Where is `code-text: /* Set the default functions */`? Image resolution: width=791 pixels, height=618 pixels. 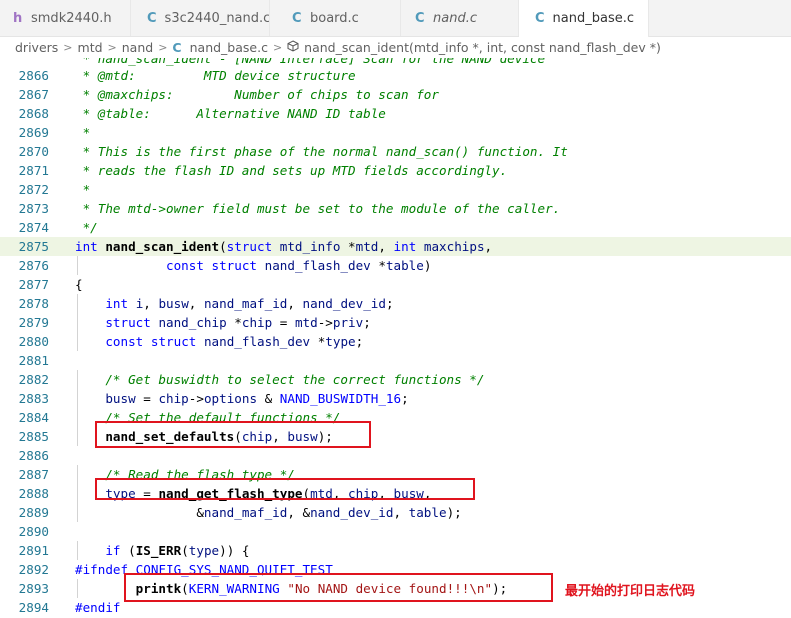 code-text: /* Set the default functions */ is located at coordinates (208, 417).